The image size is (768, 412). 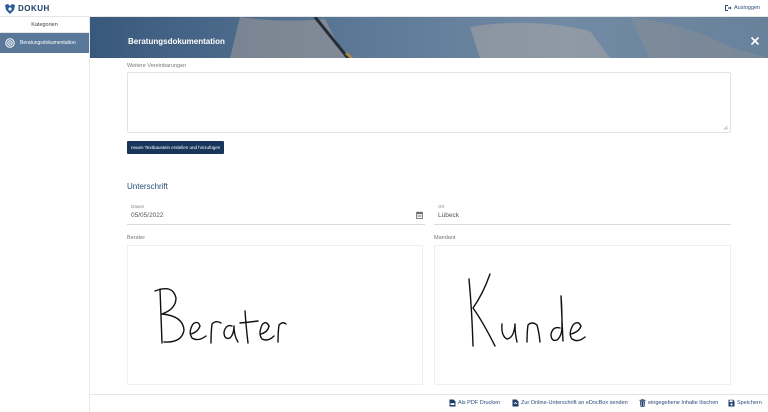 I want to click on client-signature-pad, so click(x=582, y=315).